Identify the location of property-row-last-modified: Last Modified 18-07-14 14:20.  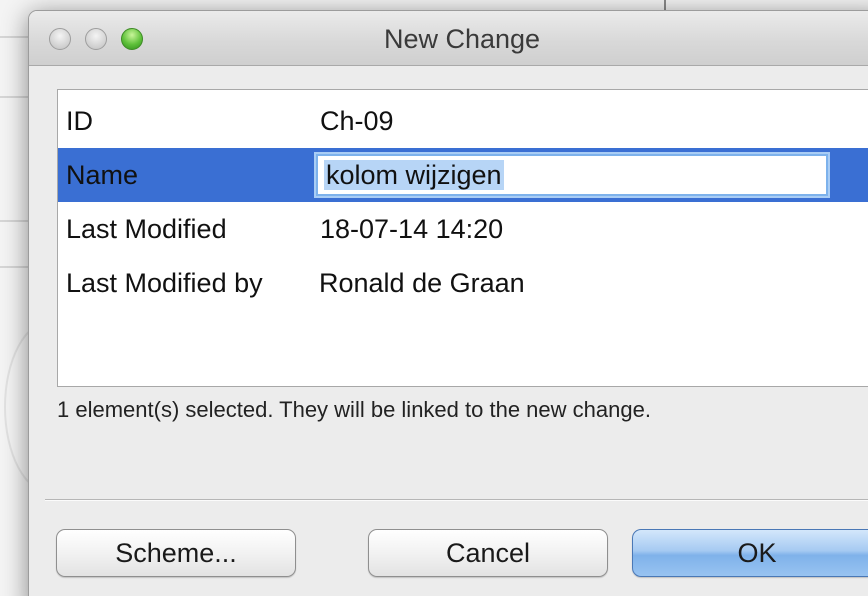
(463, 229).